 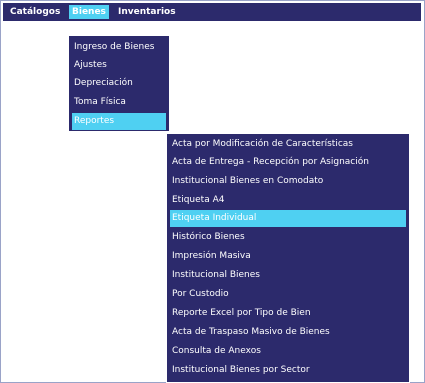 I want to click on menu-item-institucional-bienes-comodato: Institucional Bienes en Comodato, so click(x=288, y=181).